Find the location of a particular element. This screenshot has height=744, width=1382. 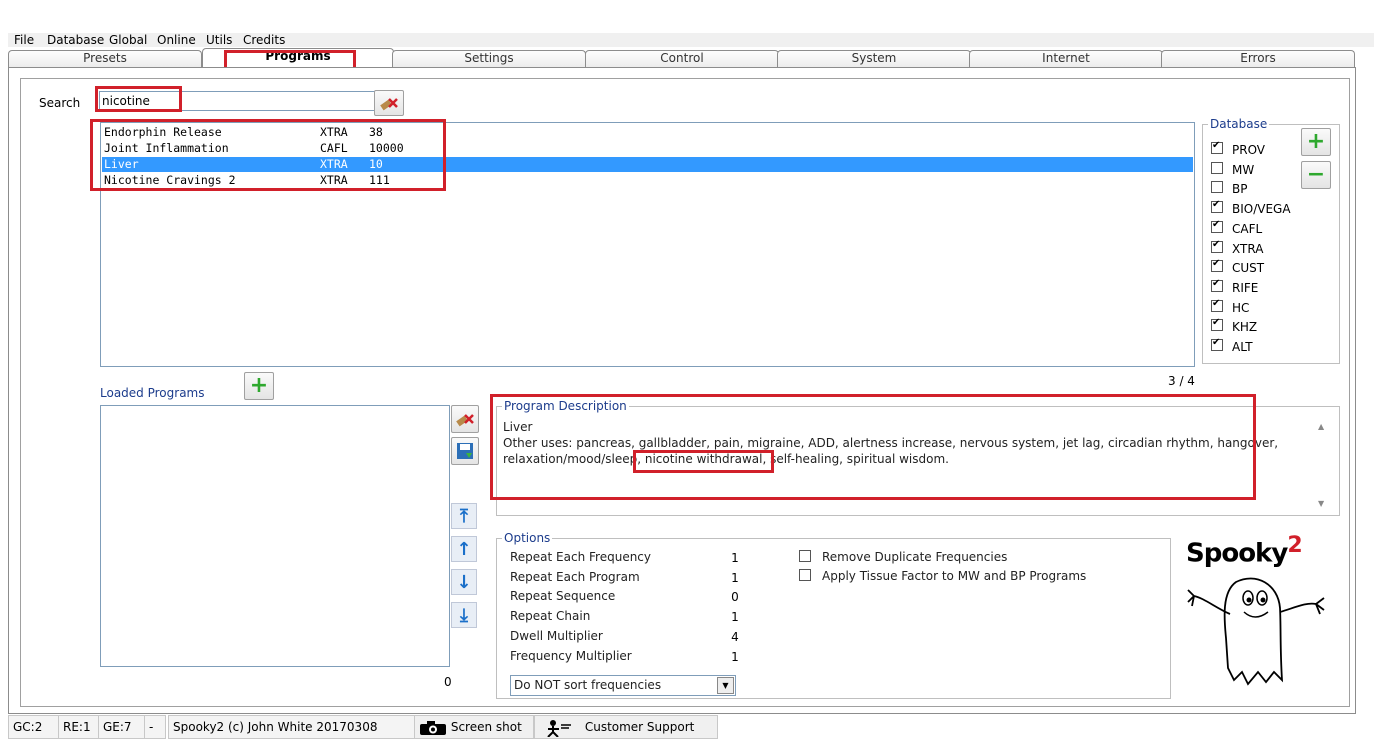

move-top-button: ⤒ is located at coordinates (464, 516).